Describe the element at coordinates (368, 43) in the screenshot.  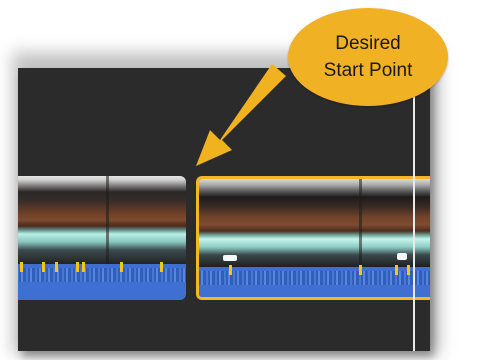
I see `callout-line-1: Desired` at that location.